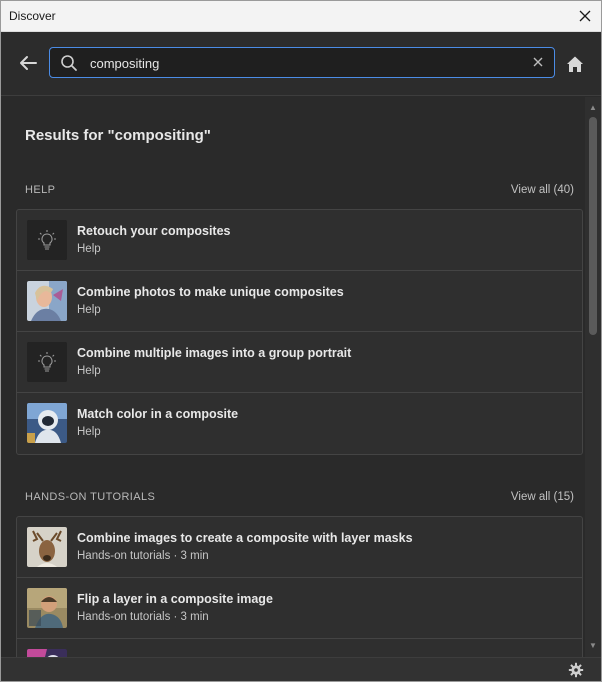  What do you see at coordinates (299, 423) in the screenshot?
I see `list-item: Match color in a composite Help` at bounding box center [299, 423].